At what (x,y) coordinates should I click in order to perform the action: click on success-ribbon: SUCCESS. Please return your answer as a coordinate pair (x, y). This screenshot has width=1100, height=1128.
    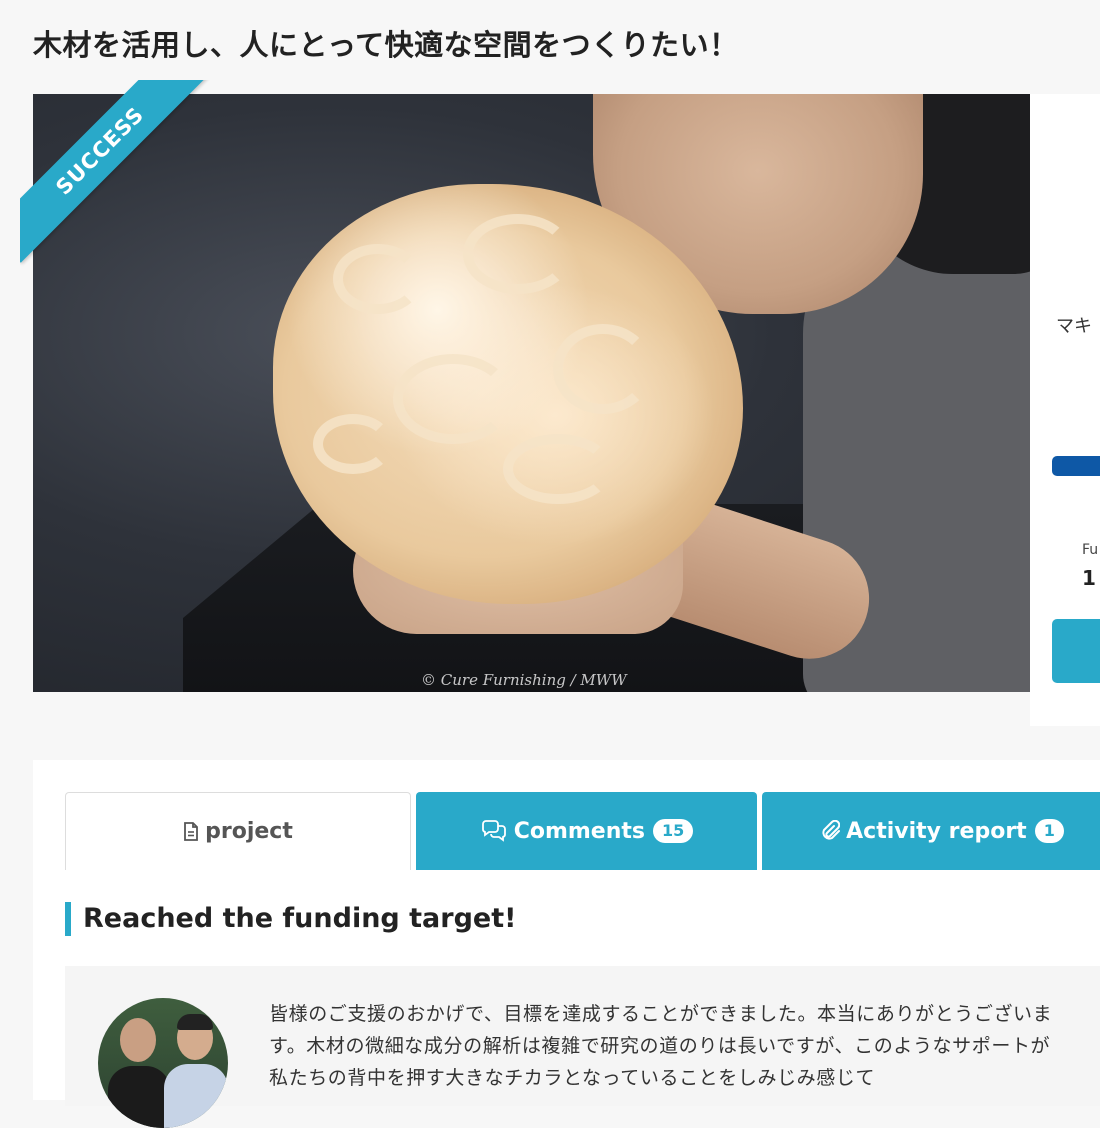
    Looking at the image, I should click on (125, 185).